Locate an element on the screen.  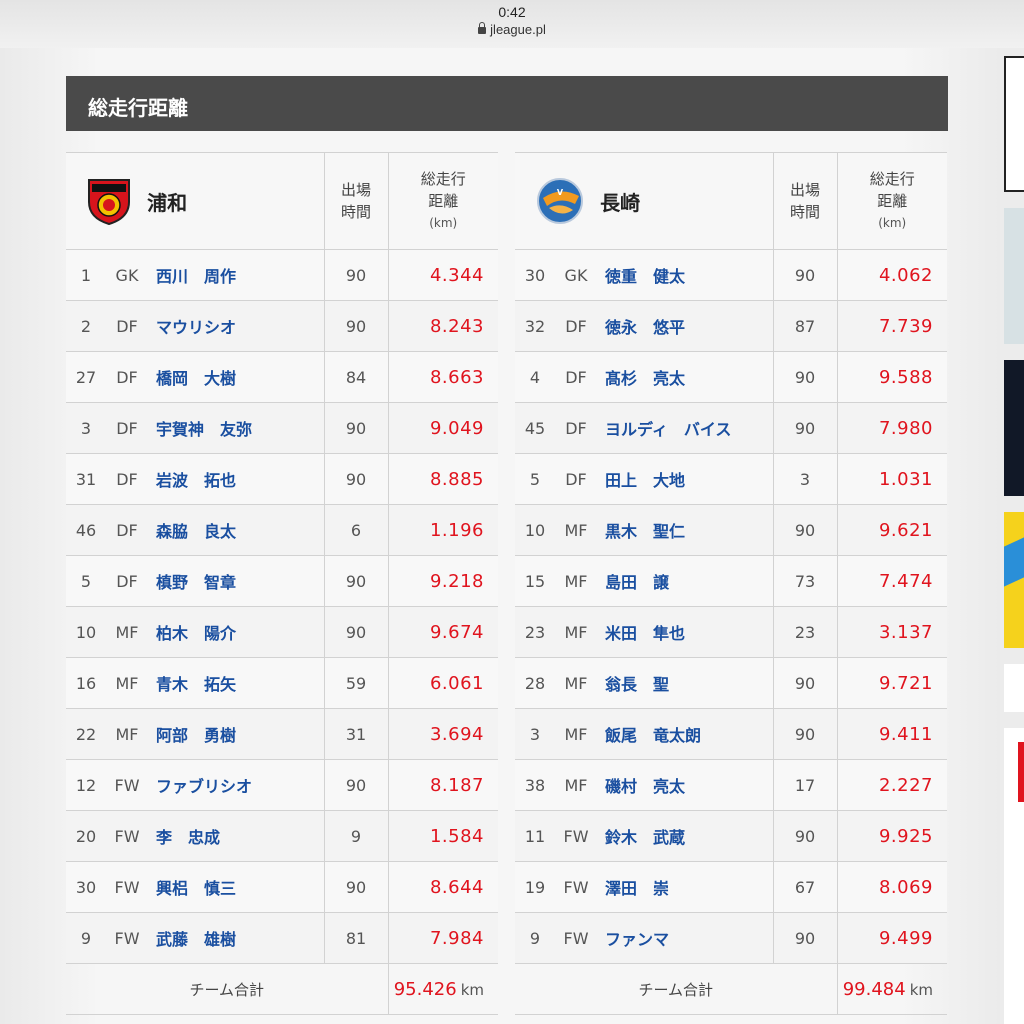
player-distance: 4.062 is located at coordinates (892, 275).